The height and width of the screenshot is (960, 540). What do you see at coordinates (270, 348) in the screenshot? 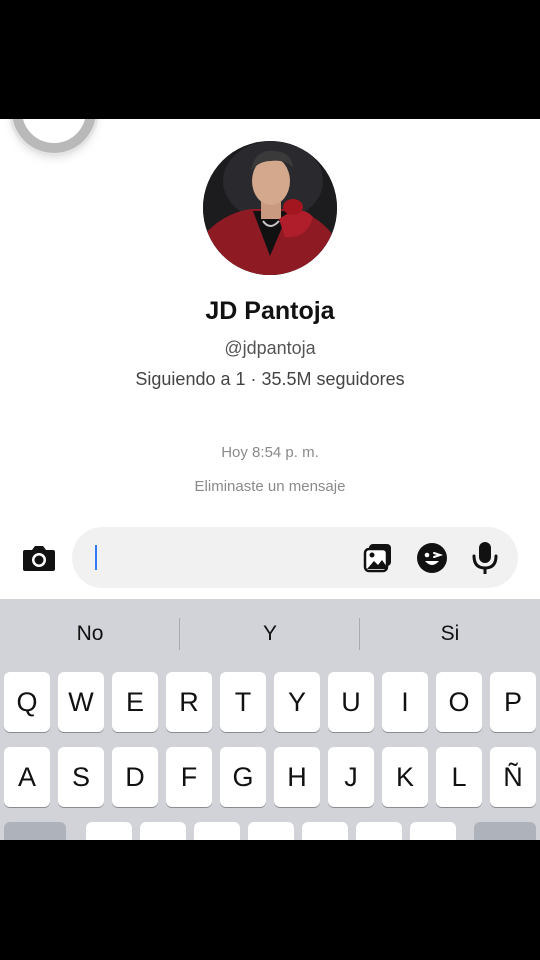
I see `profile-handle: @jdpantoja` at bounding box center [270, 348].